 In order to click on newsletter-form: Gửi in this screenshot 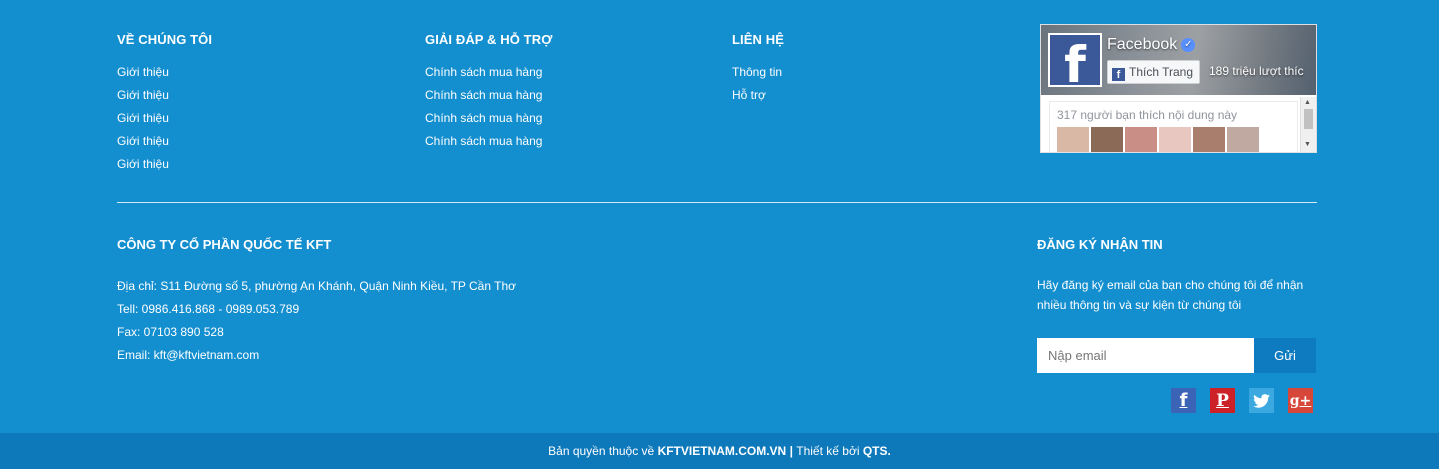, I will do `click(1177, 355)`.